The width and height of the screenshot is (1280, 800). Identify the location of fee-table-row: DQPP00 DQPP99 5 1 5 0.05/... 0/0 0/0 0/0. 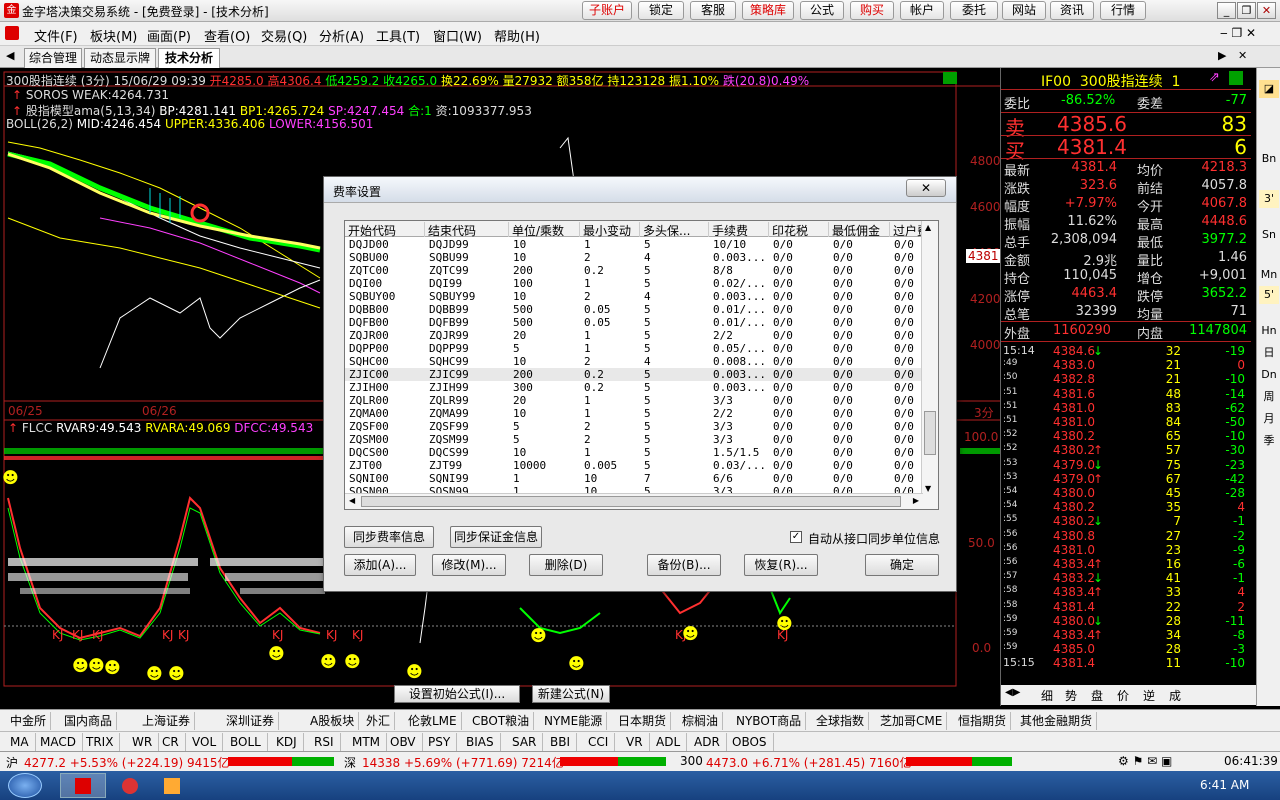
(634, 348).